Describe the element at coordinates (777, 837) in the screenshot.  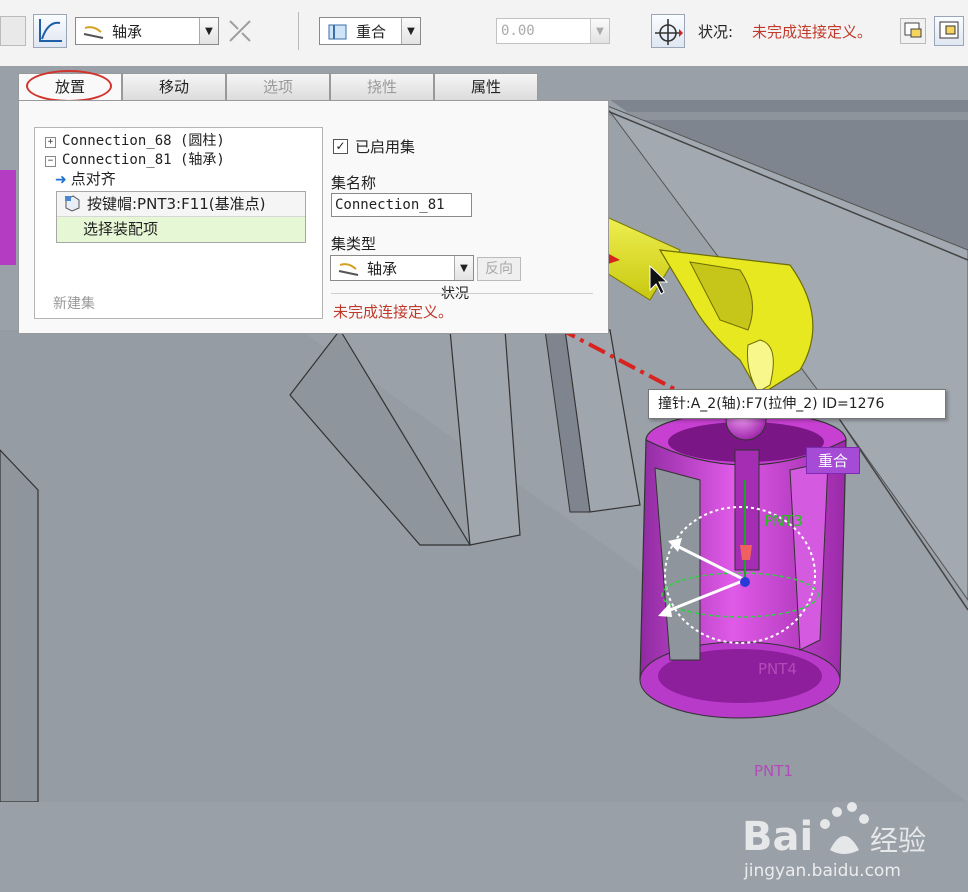
I see `watermark-brand: Bai` at that location.